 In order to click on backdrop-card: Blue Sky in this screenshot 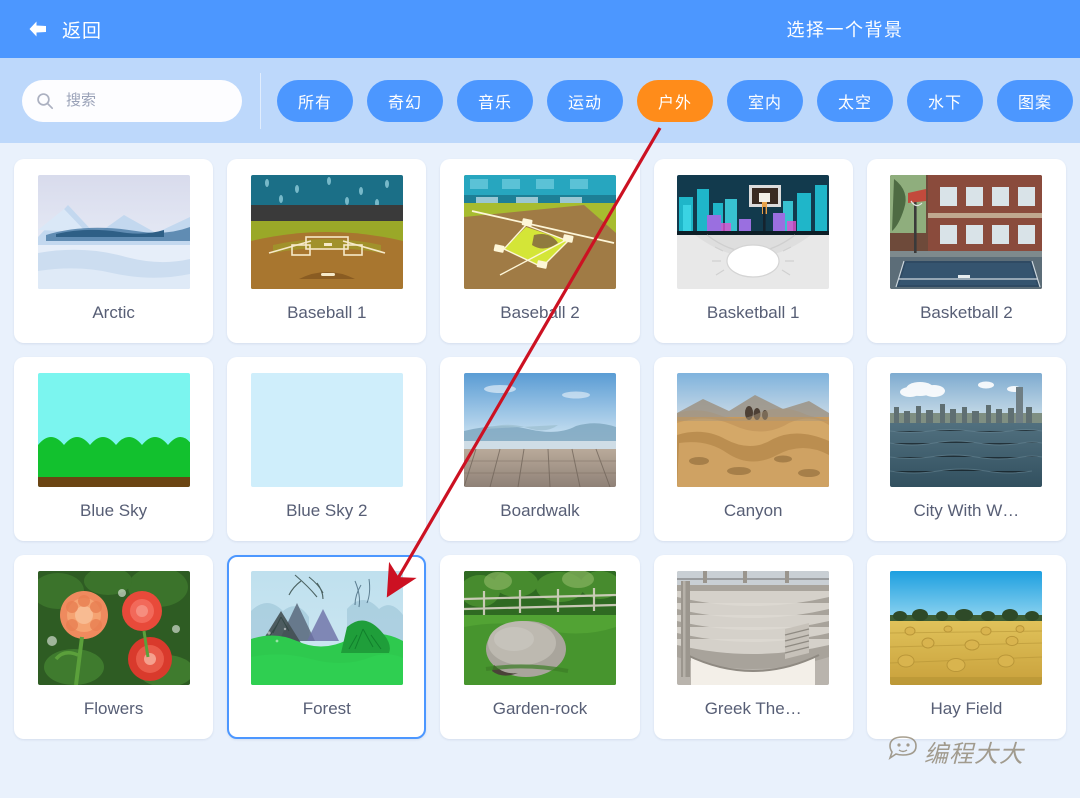, I will do `click(114, 449)`.